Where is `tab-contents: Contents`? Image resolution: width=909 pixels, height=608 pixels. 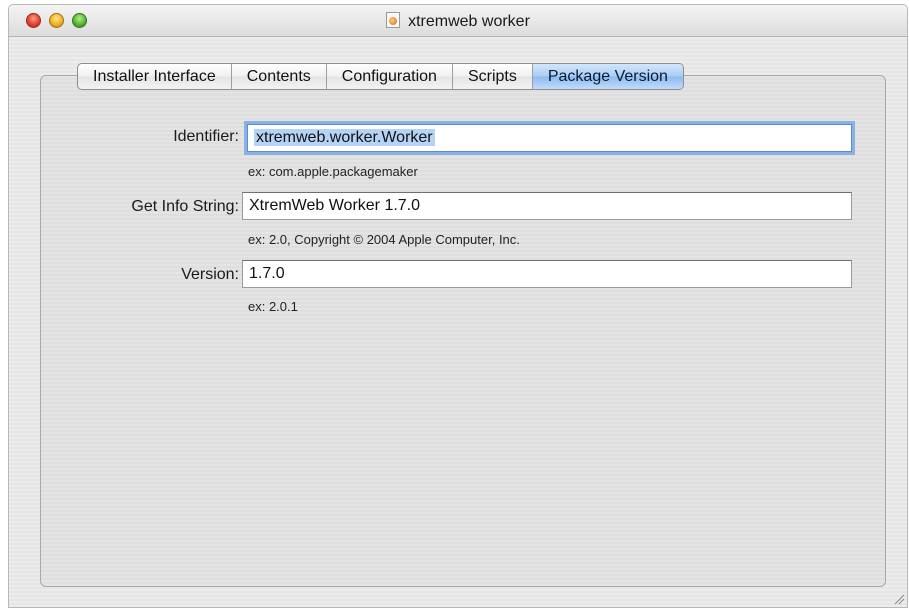
tab-contents: Contents is located at coordinates (279, 76).